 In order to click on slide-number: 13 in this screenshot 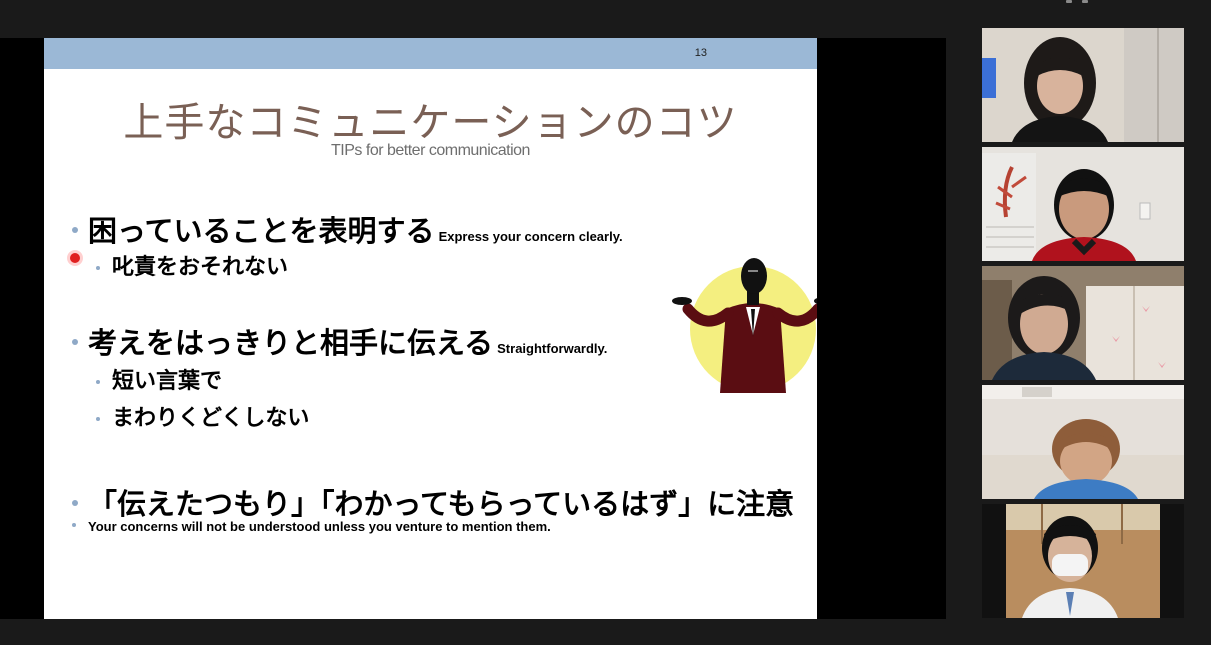, I will do `click(700, 53)`.